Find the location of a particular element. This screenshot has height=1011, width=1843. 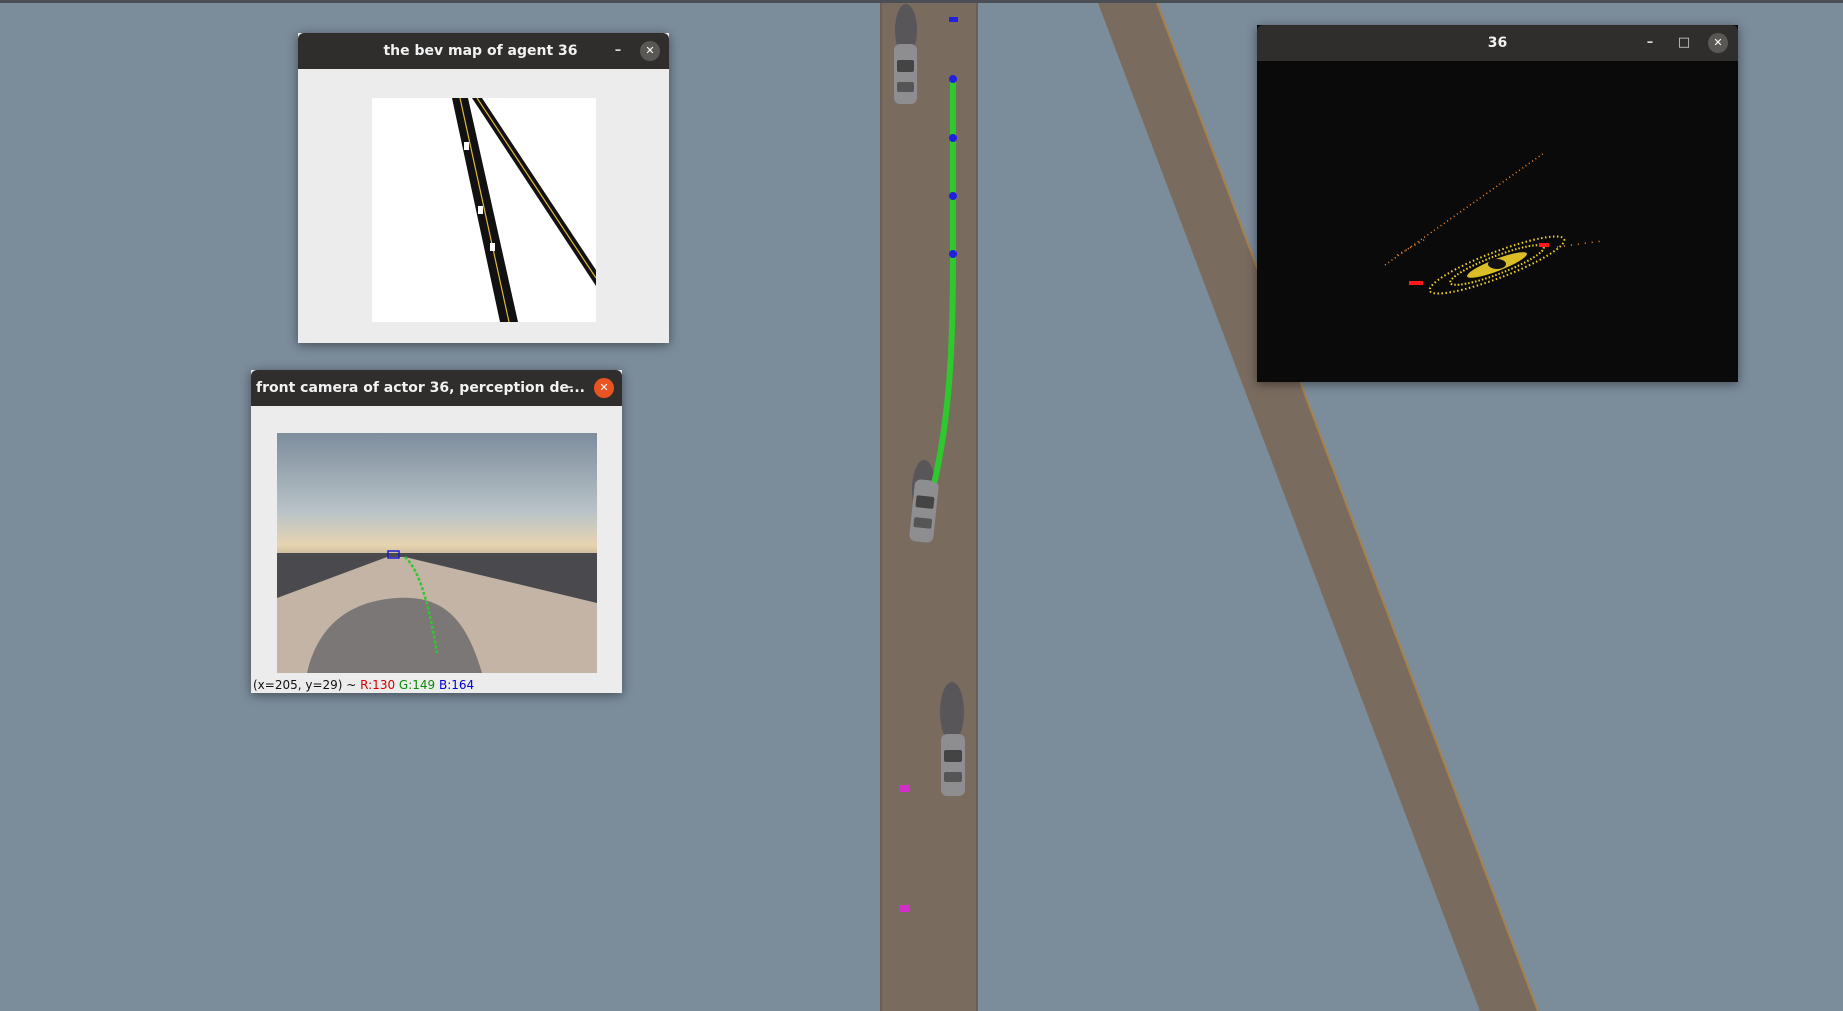

cursor-coords: (x=205, y=29) ~ is located at coordinates (307, 685).